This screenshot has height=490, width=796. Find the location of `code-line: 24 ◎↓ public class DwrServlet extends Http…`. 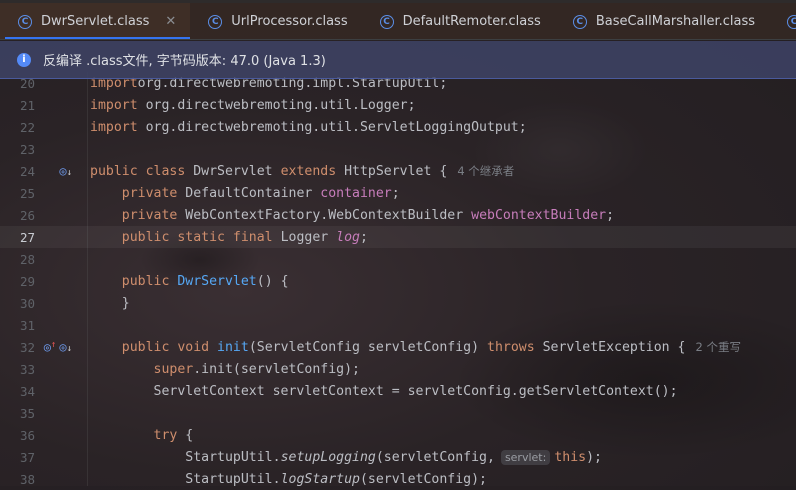

code-line: 24 ◎↓ public class DwrServlet extends Http… is located at coordinates (398, 171).